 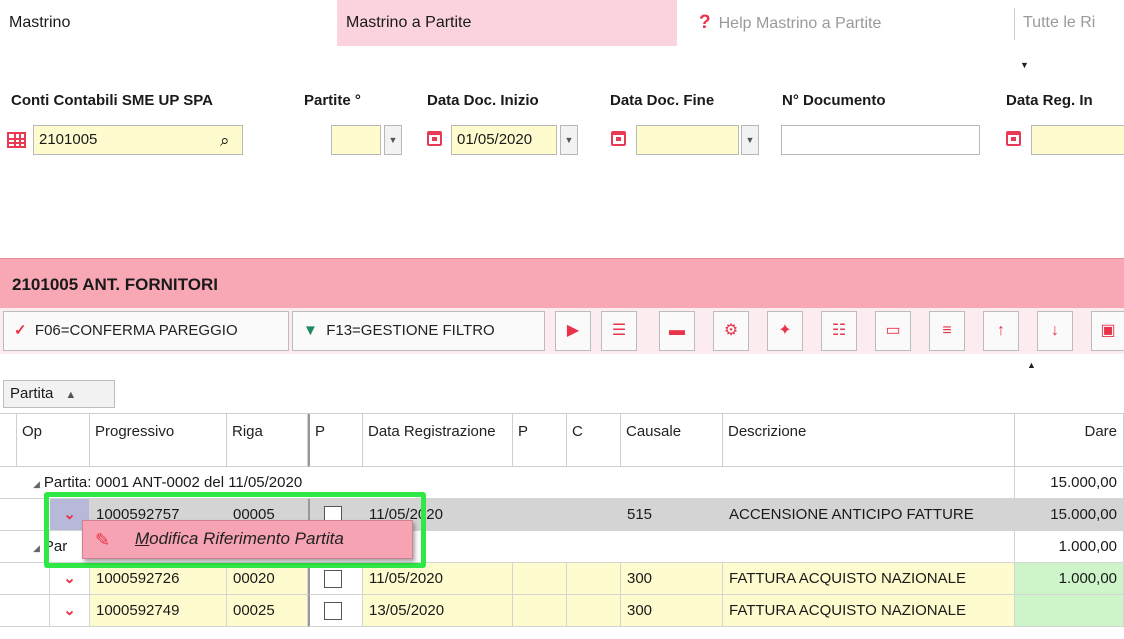 I want to click on cell-riga: 00025, so click(x=267, y=611).